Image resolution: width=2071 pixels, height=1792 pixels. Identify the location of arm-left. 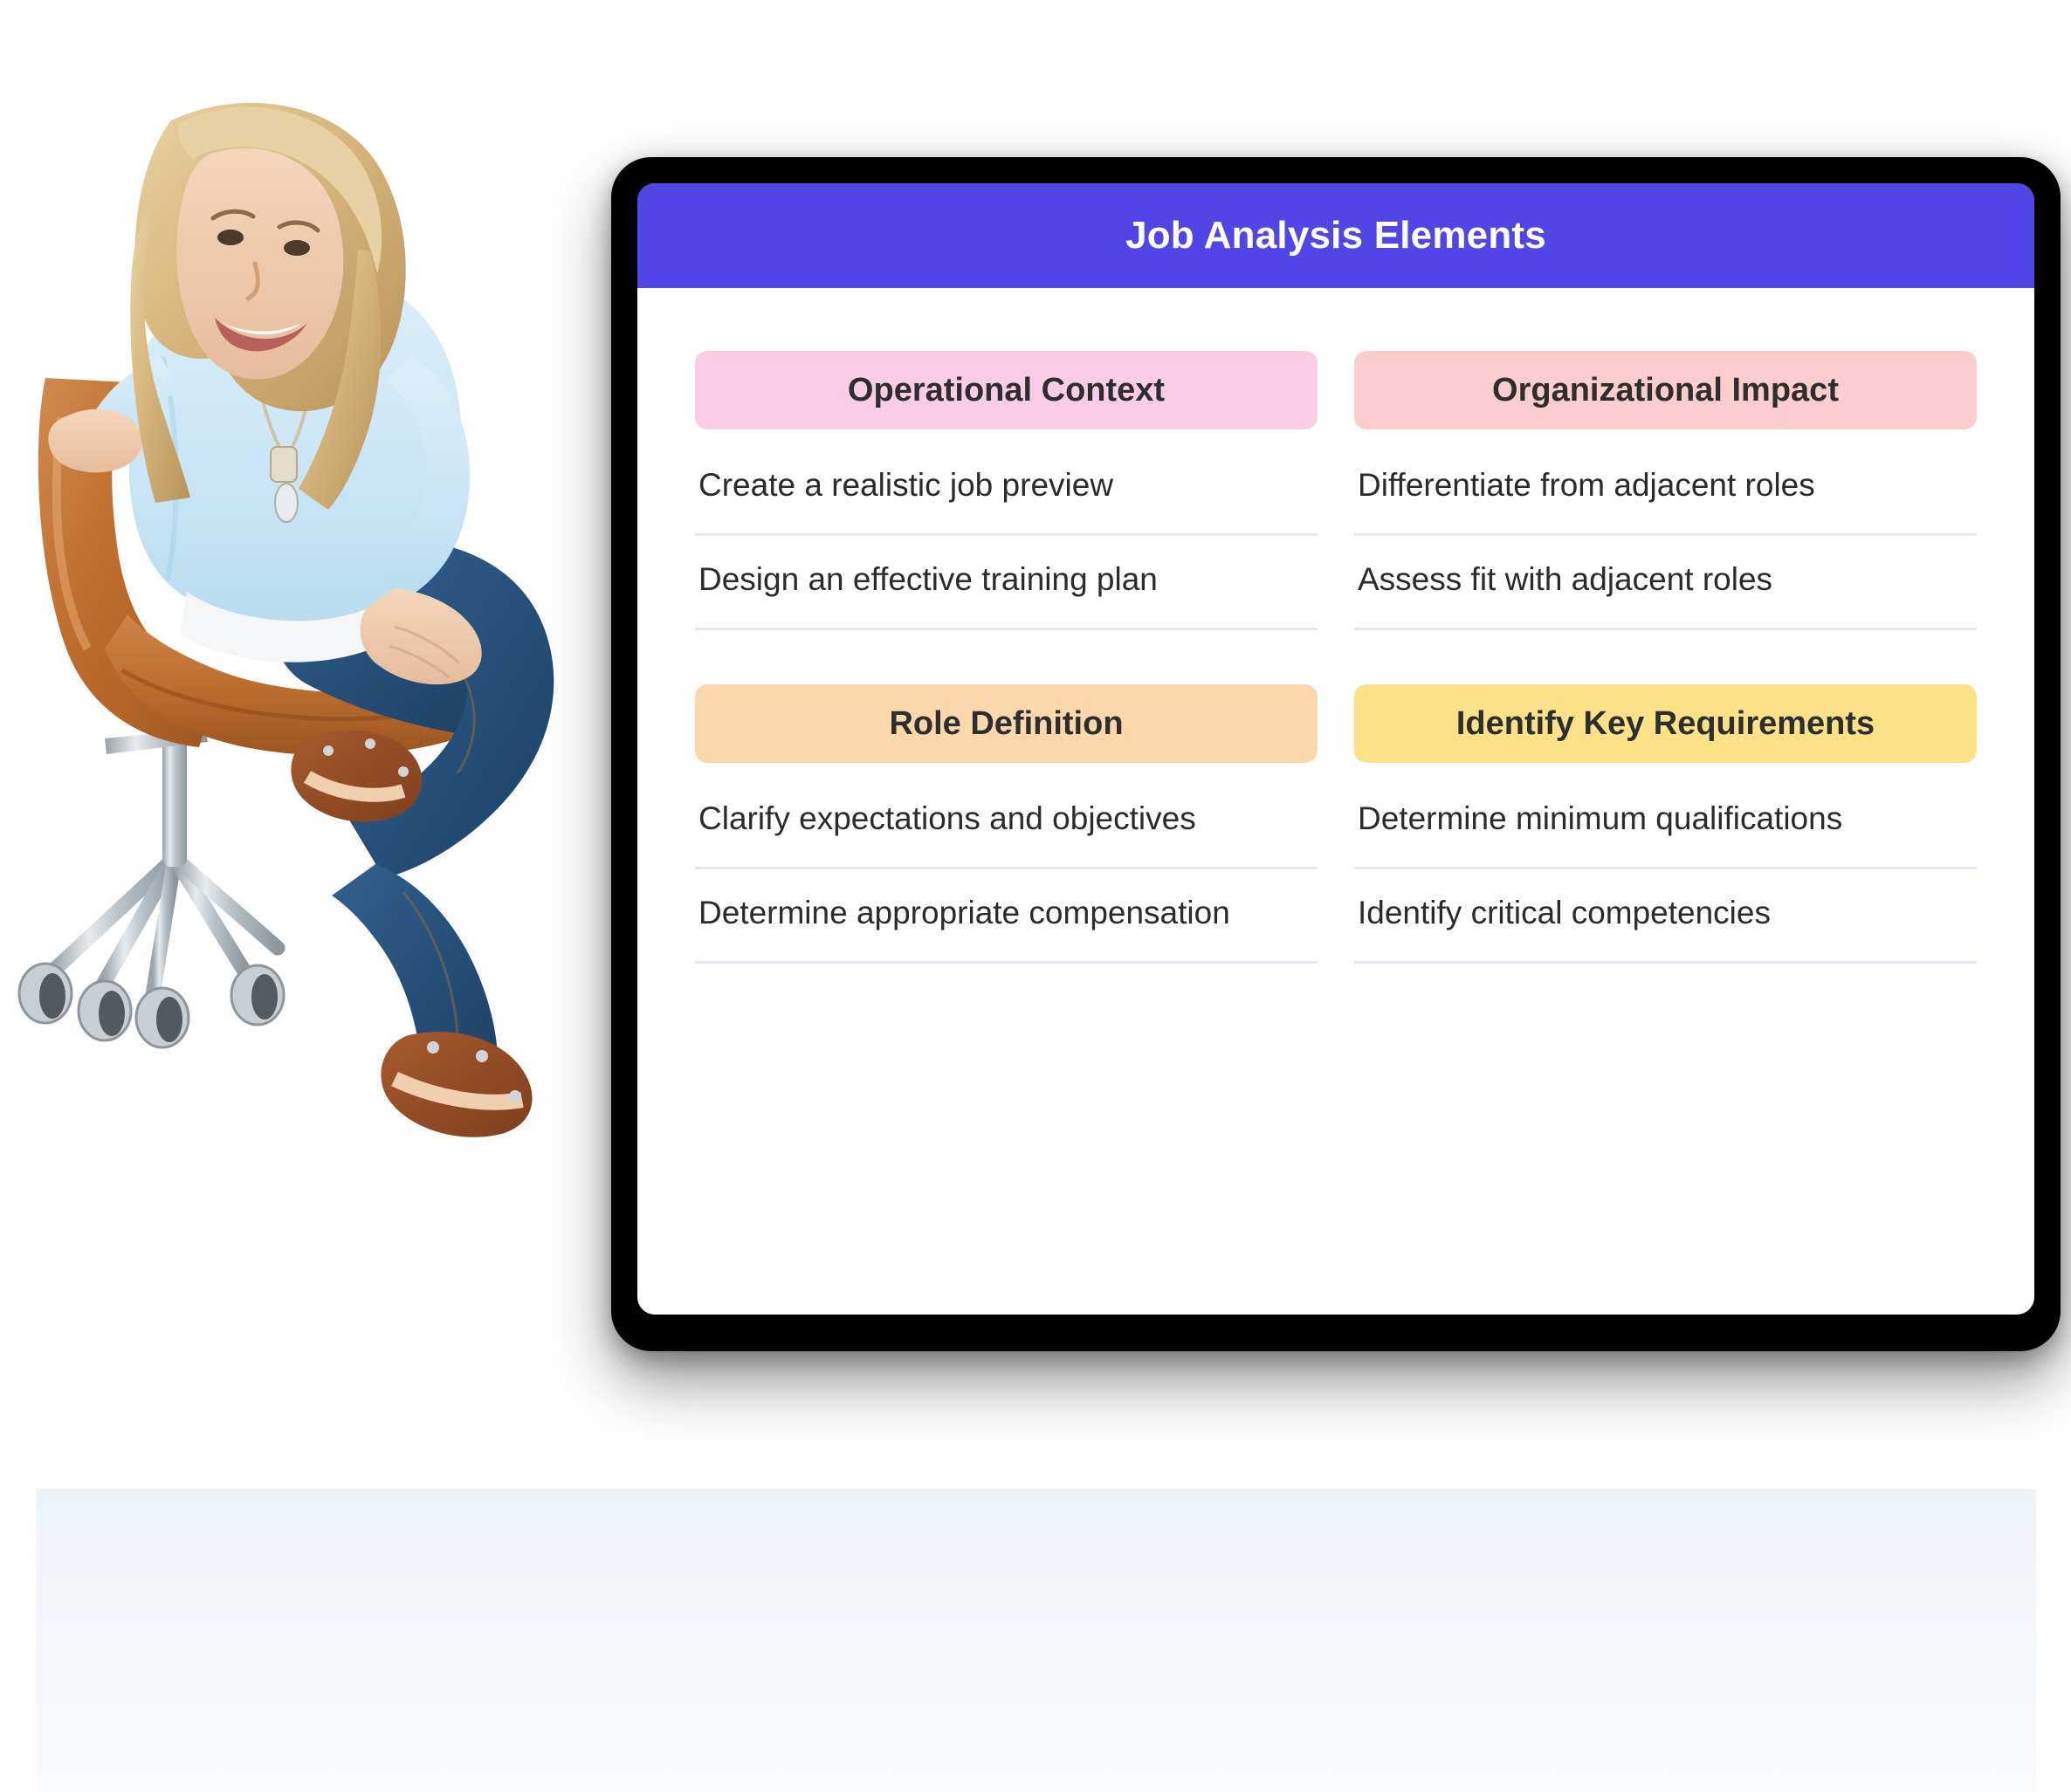
(130, 409).